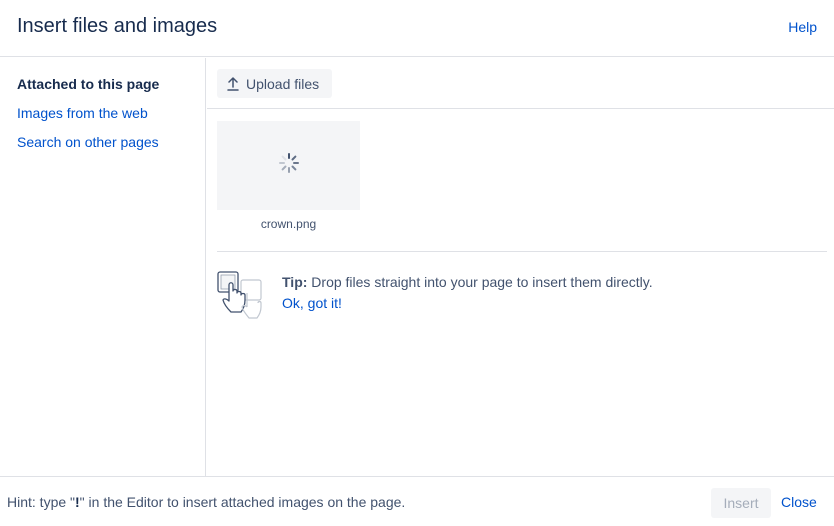 This screenshot has height=526, width=834. I want to click on dialog-title: Insert files and images, so click(117, 26).